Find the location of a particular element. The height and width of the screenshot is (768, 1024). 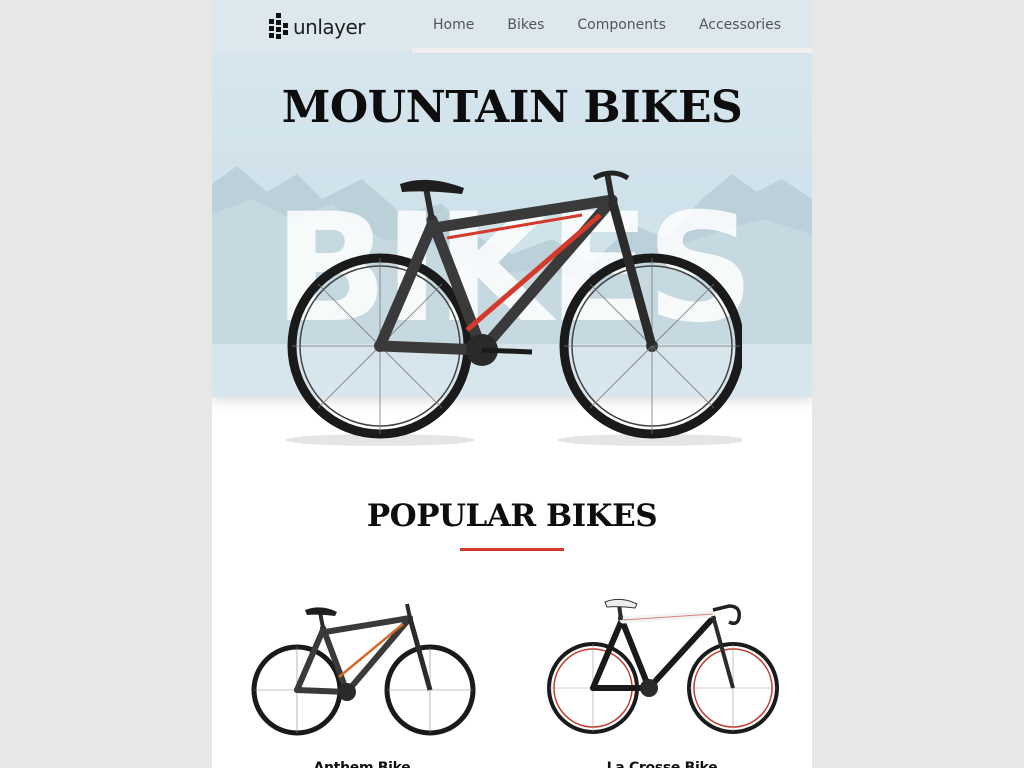

section-divider is located at coordinates (512, 549).